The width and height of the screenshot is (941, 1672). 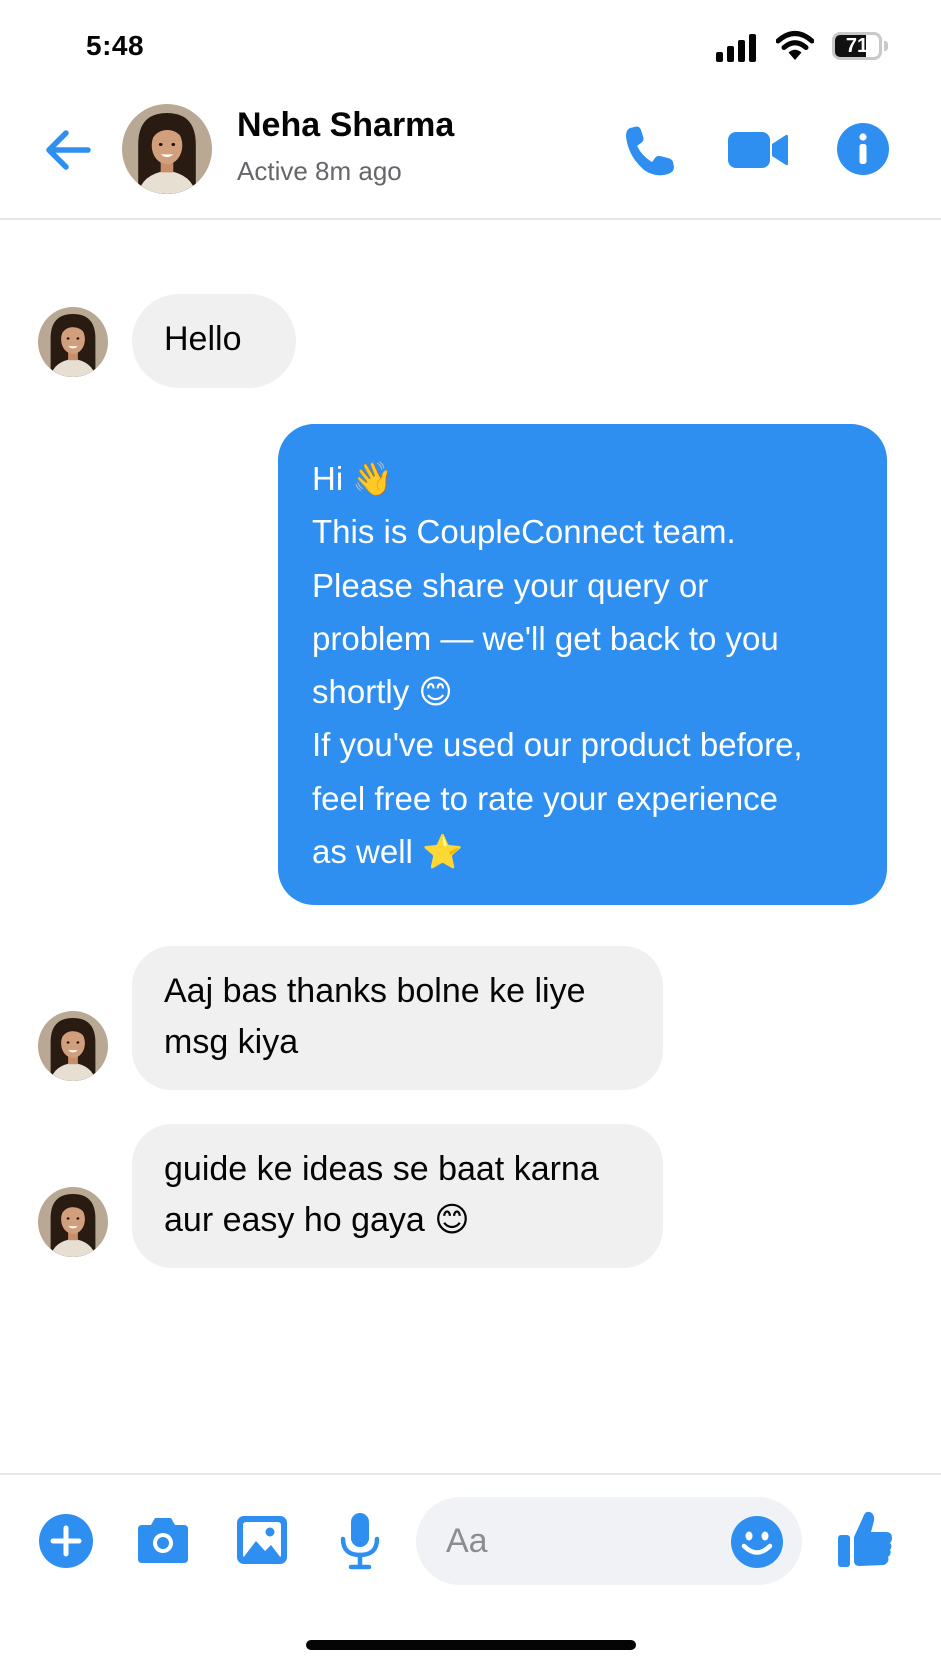 I want to click on conversation-info-button, so click(x=863, y=149).